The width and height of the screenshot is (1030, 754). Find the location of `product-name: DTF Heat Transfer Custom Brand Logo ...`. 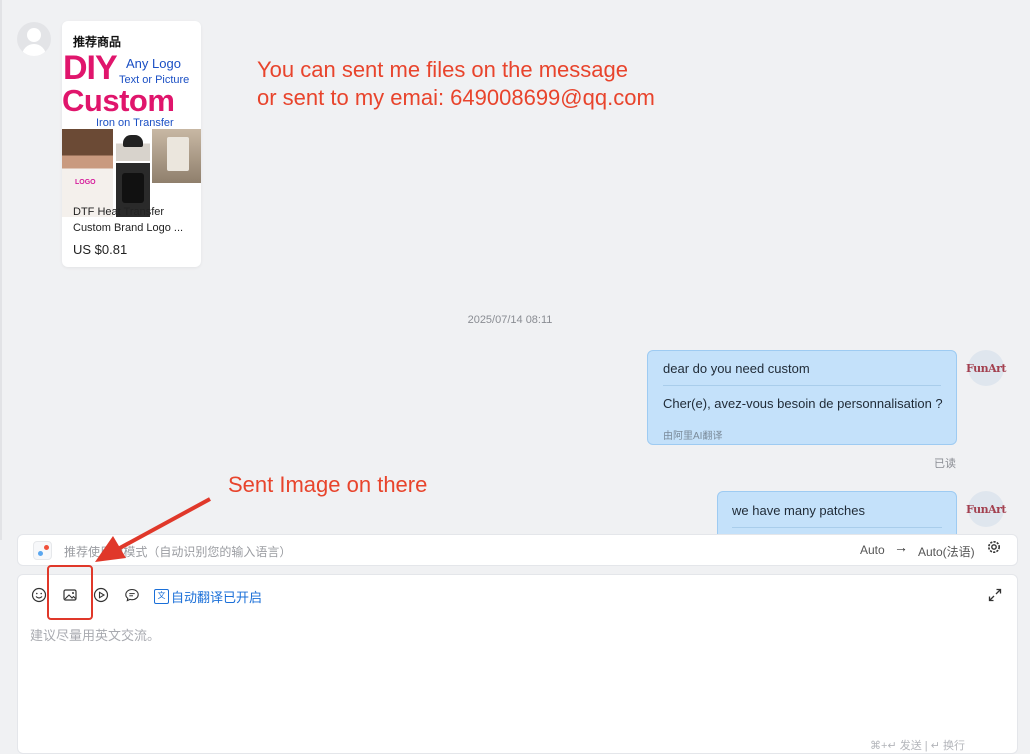

product-name: DTF Heat Transfer Custom Brand Logo ... is located at coordinates (134, 220).